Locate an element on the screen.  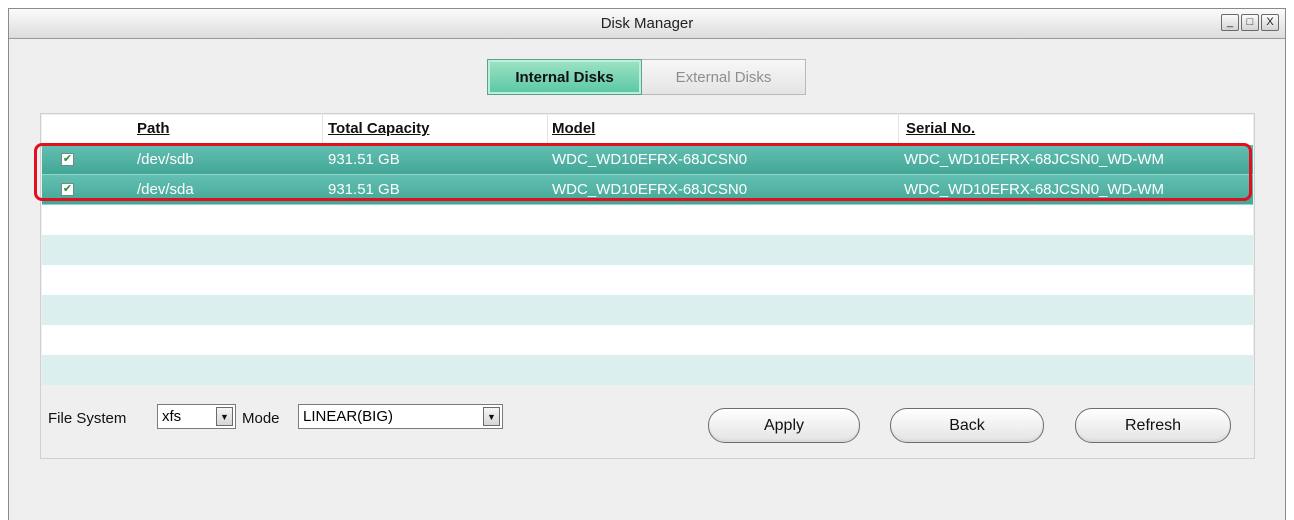
title-bar: Disk Manager _ □ X is located at coordinates (647, 24).